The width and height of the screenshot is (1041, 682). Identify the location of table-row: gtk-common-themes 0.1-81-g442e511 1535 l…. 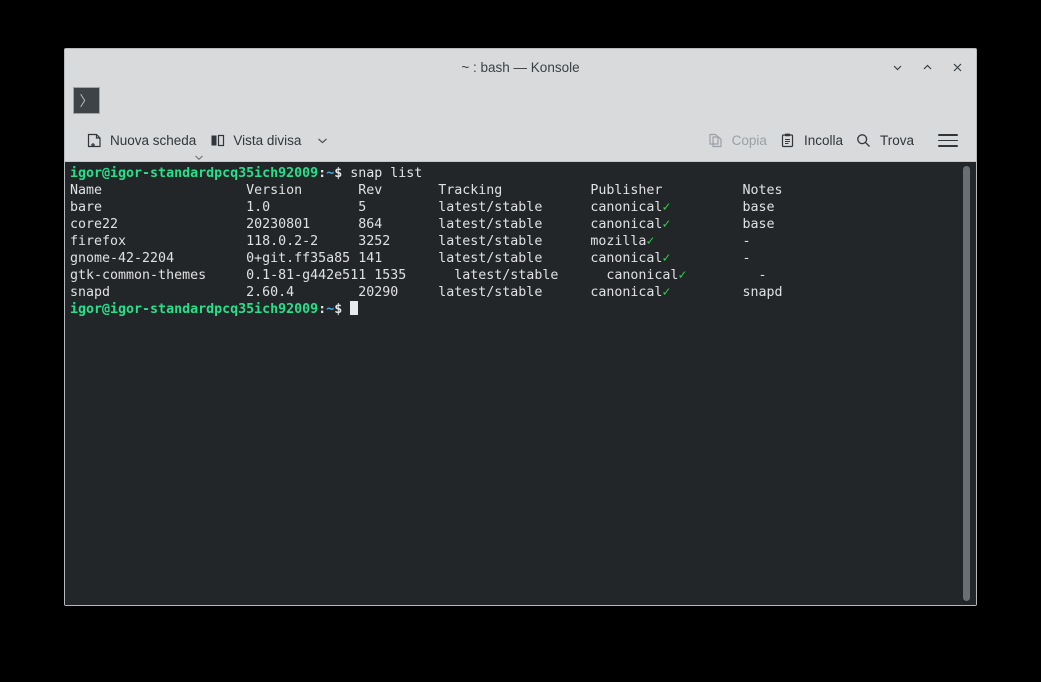
(418, 275).